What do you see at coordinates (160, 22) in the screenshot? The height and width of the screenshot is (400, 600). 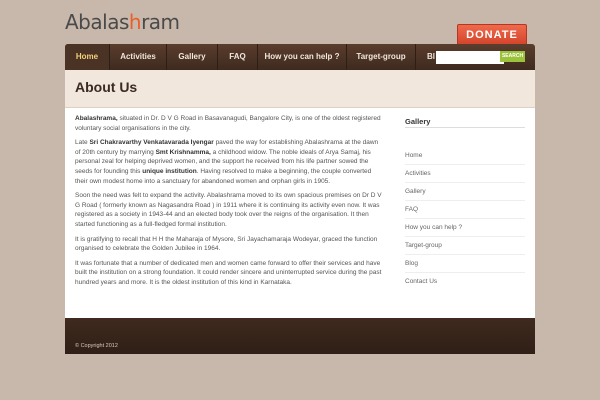 I see `logo-text-end: ram` at bounding box center [160, 22].